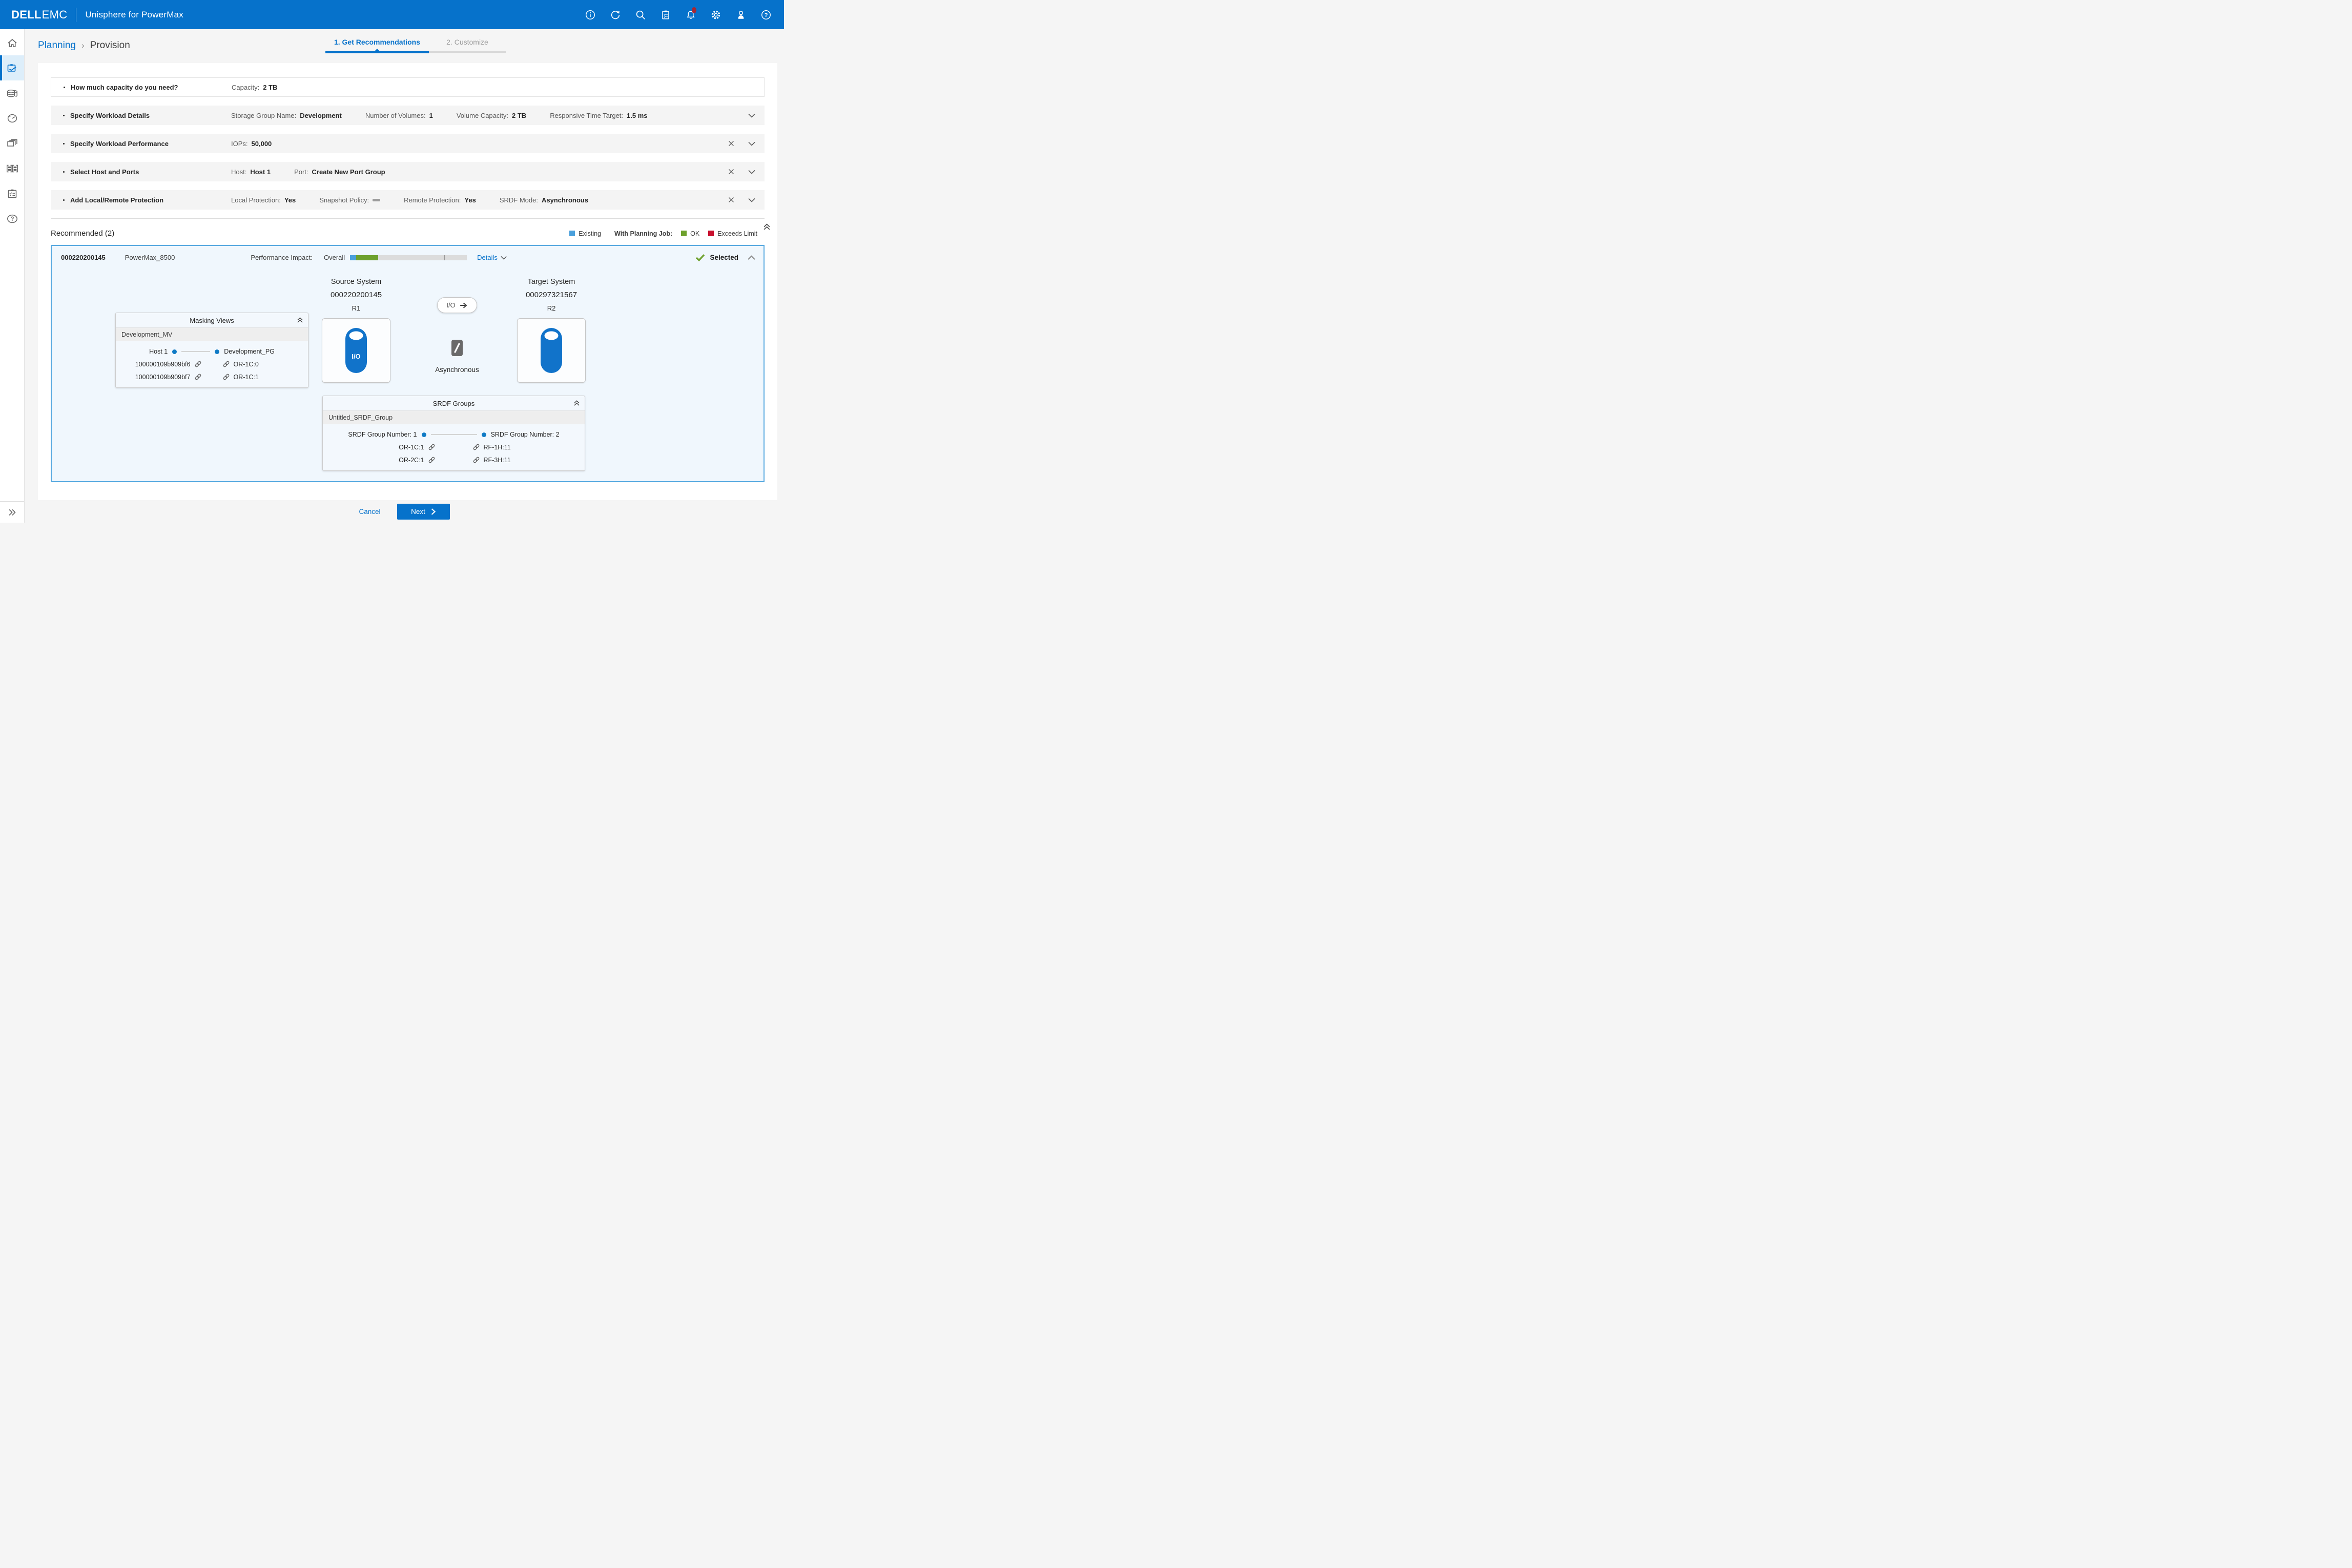 The width and height of the screenshot is (2352, 1568). Describe the element at coordinates (751, 257) in the screenshot. I see `collapse-card-icon` at that location.